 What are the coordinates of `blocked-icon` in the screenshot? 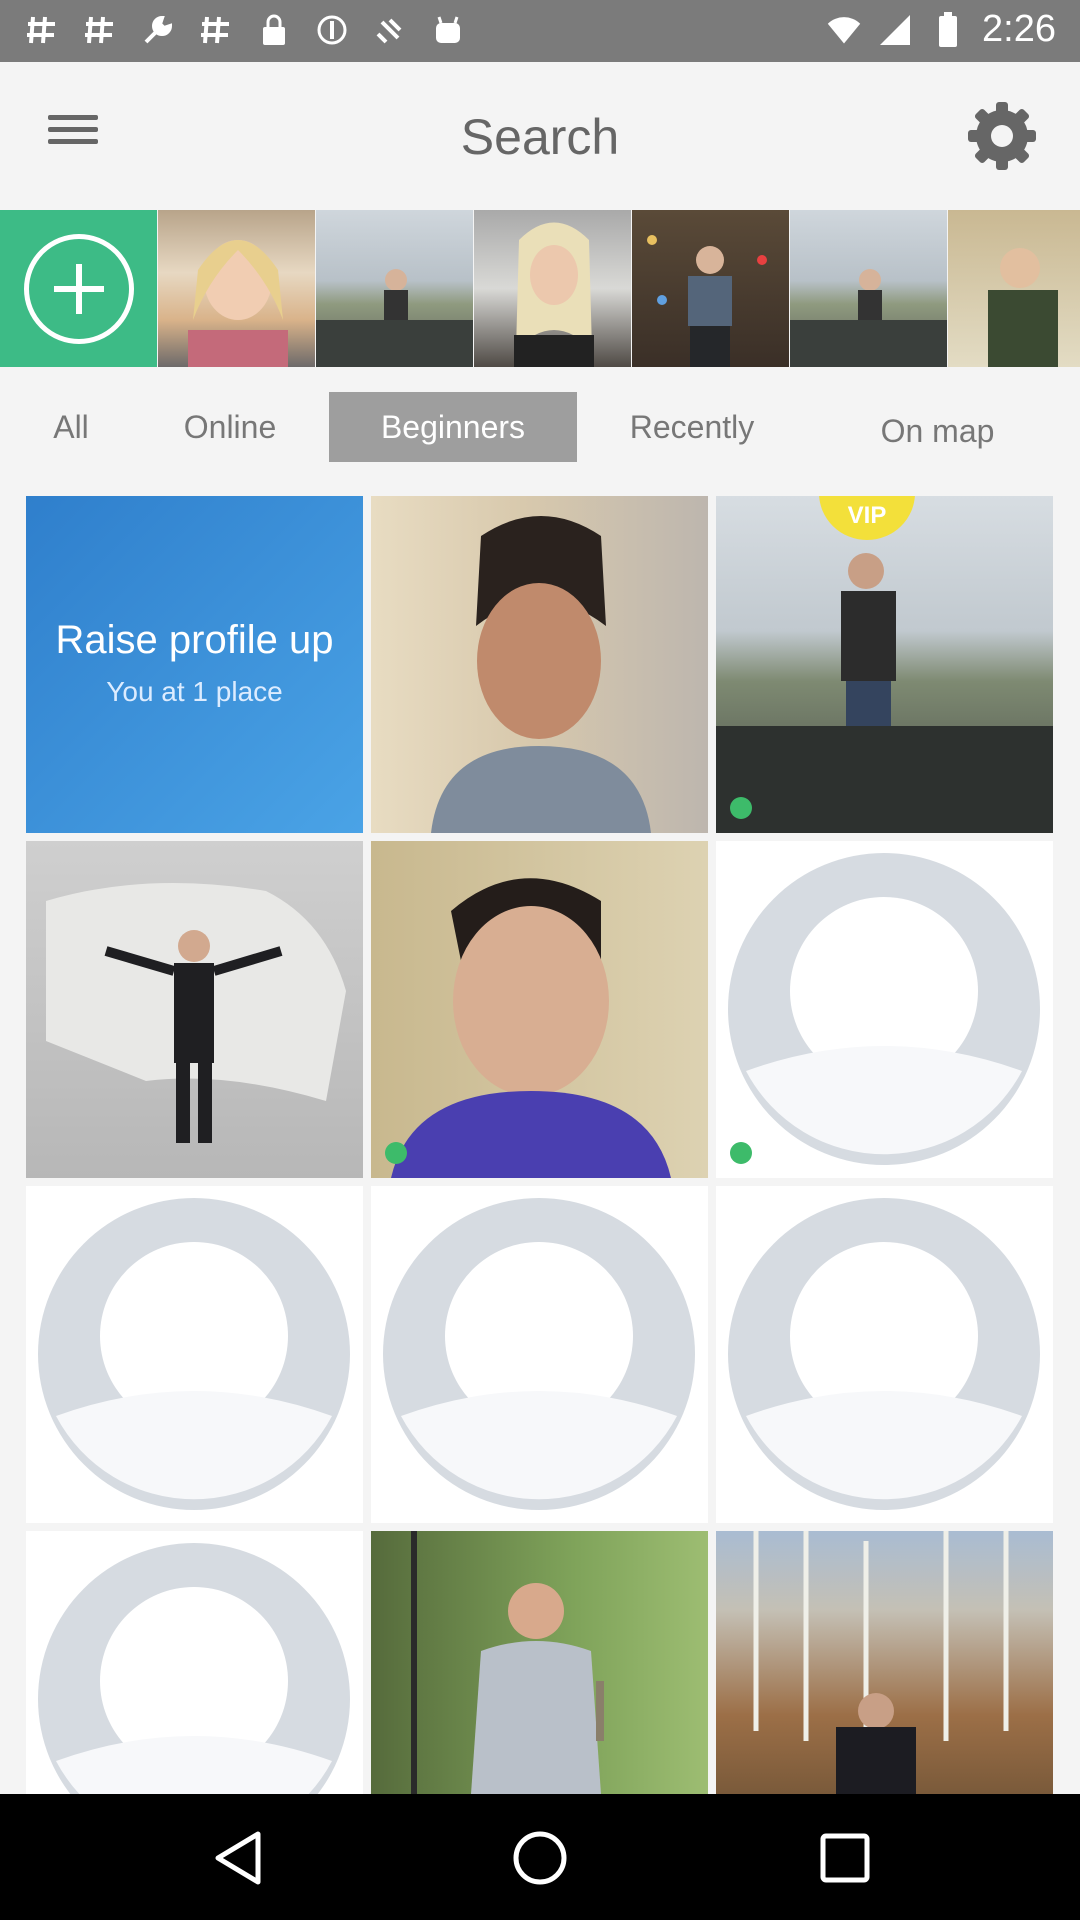 It's located at (332, 30).